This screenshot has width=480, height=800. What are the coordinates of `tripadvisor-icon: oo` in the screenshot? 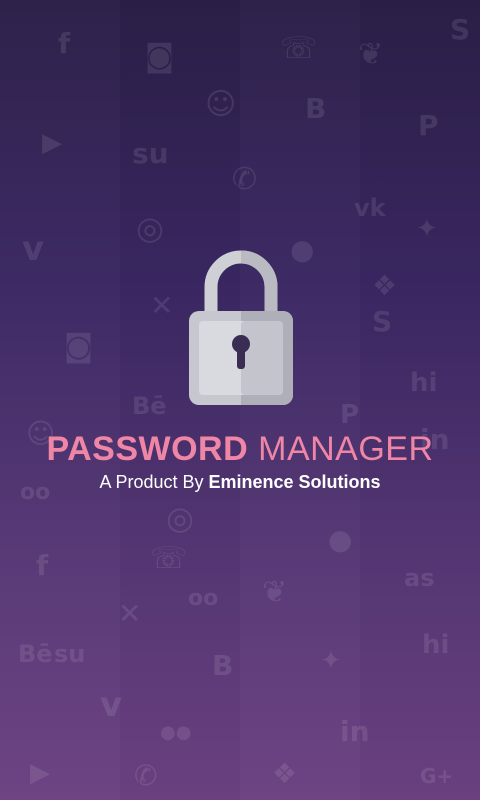 It's located at (203, 598).